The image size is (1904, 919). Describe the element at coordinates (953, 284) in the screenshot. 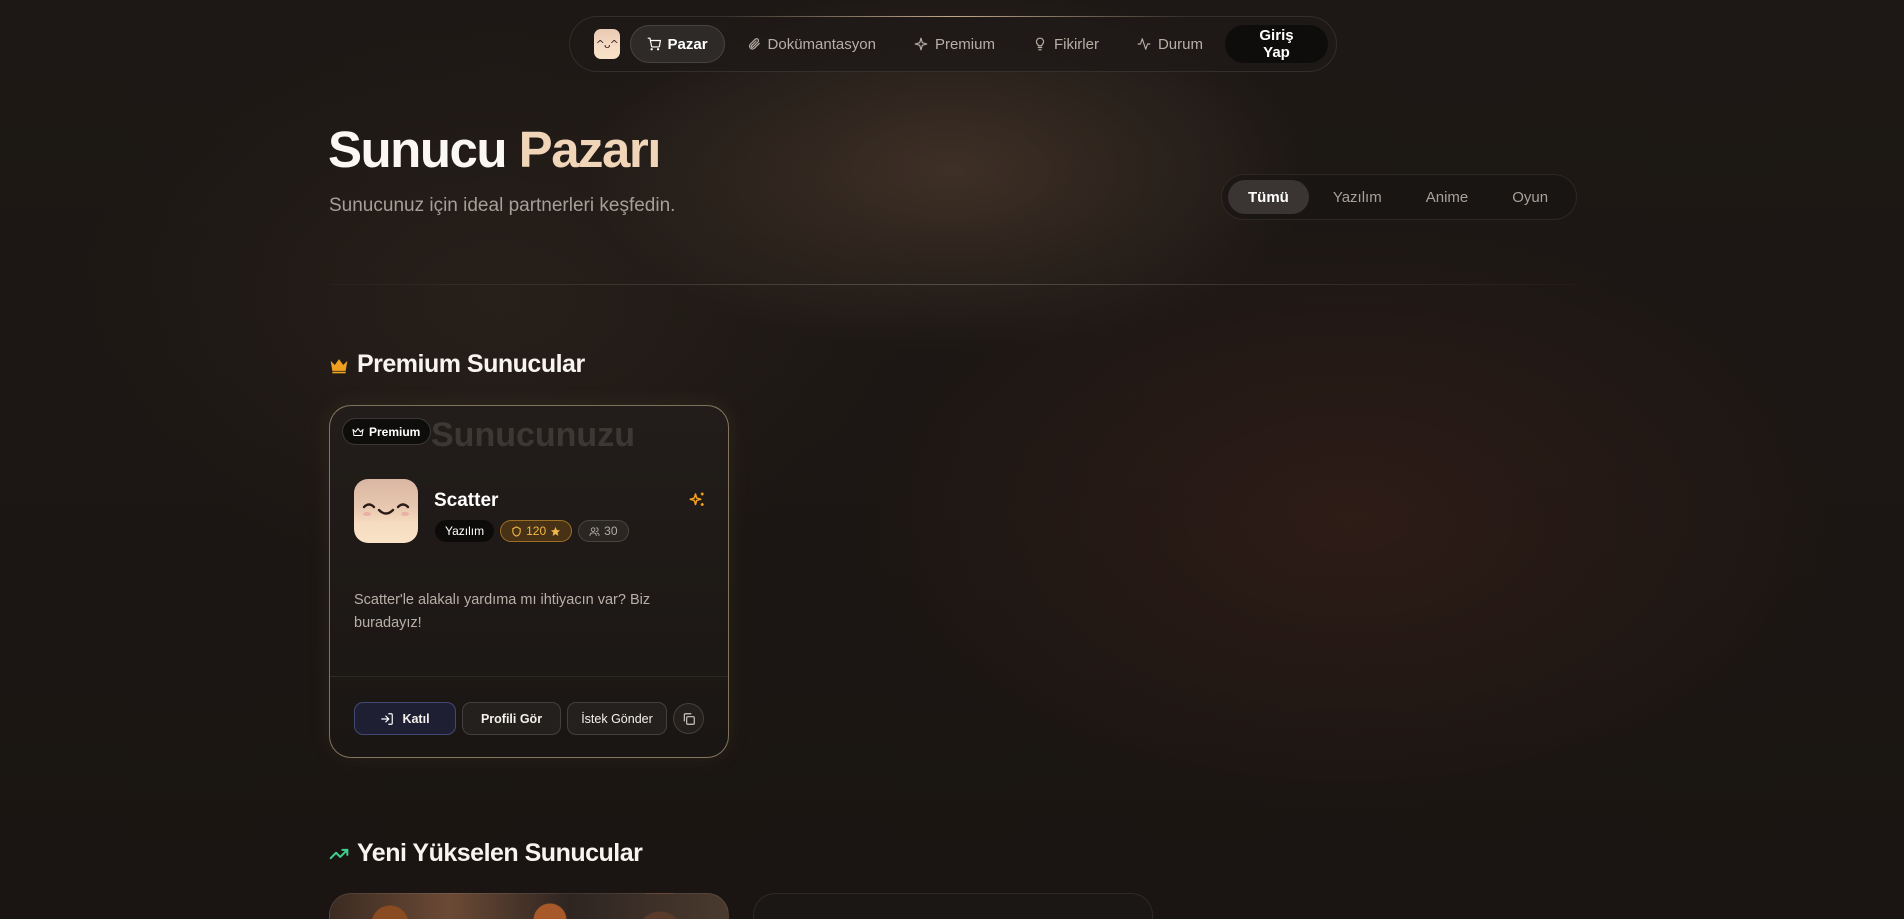

I see `hero-divider` at that location.